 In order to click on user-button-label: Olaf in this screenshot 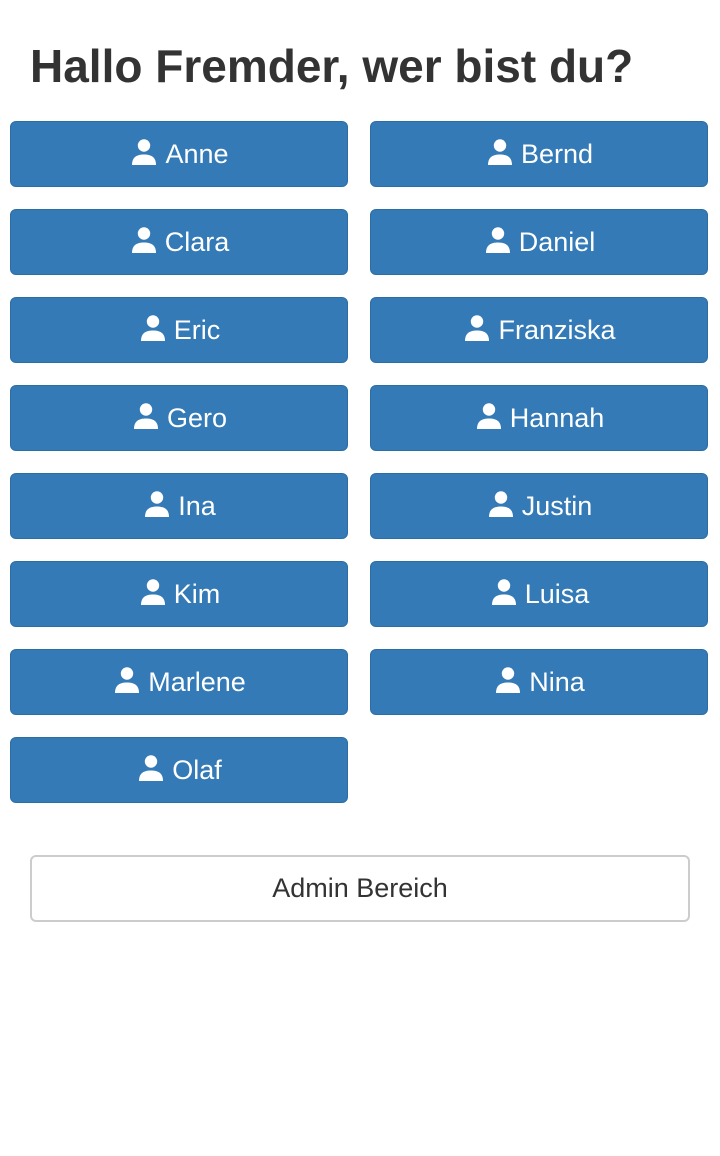, I will do `click(197, 769)`.